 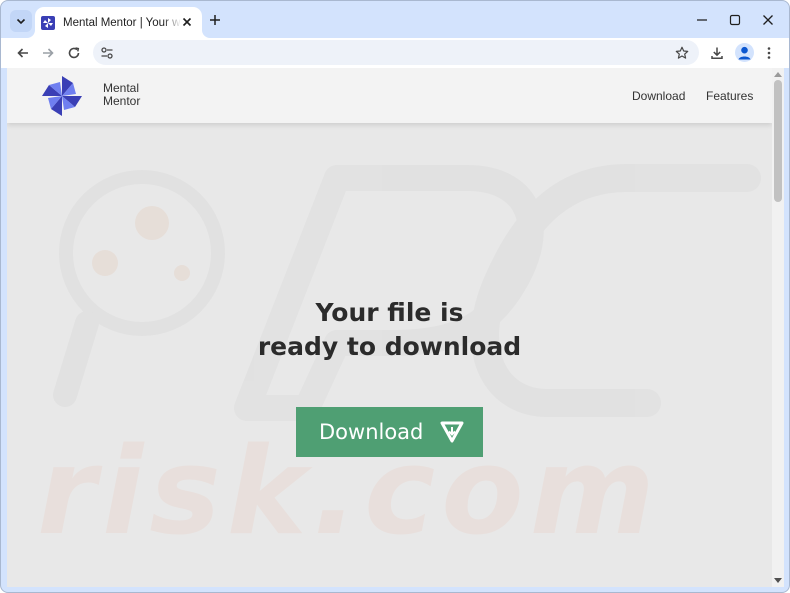 I want to click on profile-button, so click(x=744, y=52).